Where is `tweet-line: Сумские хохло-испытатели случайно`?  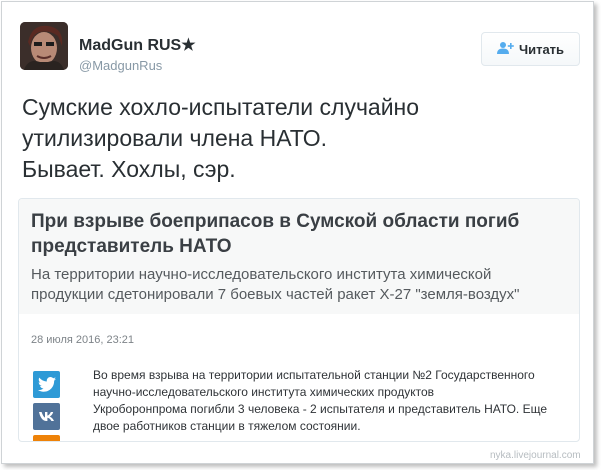 tweet-line: Сумские хохло-испытатели случайно is located at coordinates (221, 107).